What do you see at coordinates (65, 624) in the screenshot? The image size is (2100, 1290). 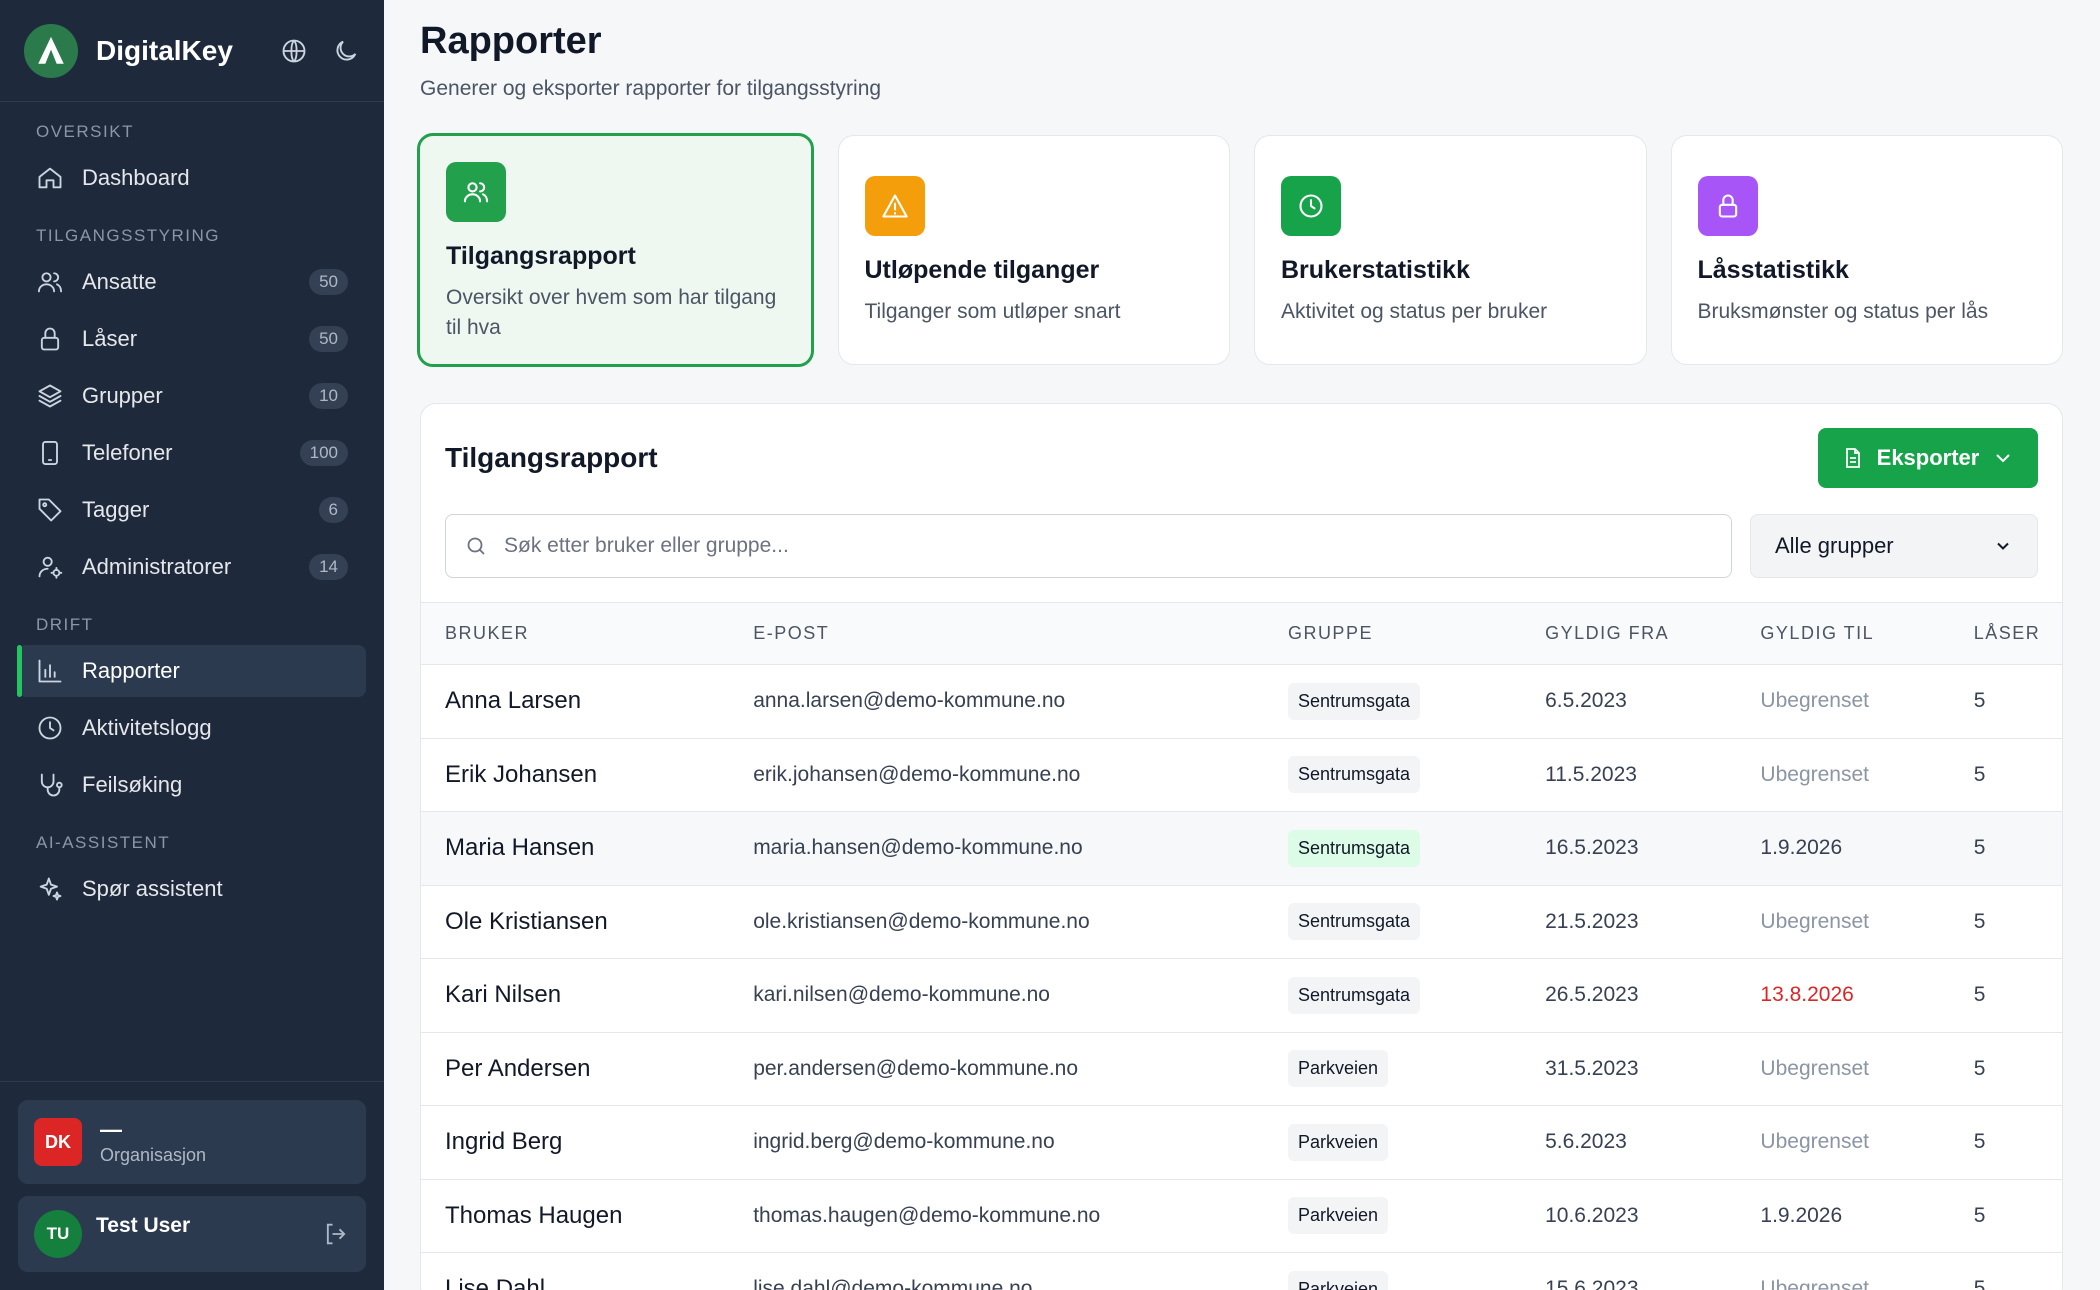 I see `nav-section-label: DRIFT` at bounding box center [65, 624].